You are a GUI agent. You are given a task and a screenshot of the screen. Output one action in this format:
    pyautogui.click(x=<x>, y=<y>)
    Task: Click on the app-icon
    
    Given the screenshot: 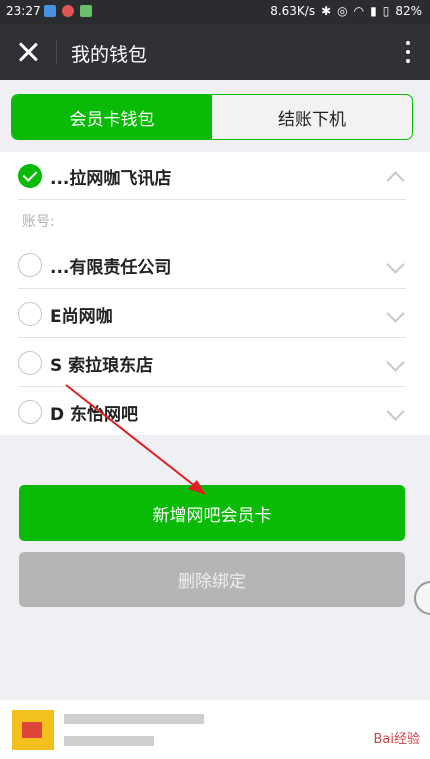 What is the action you would take?
    pyautogui.click(x=68, y=11)
    